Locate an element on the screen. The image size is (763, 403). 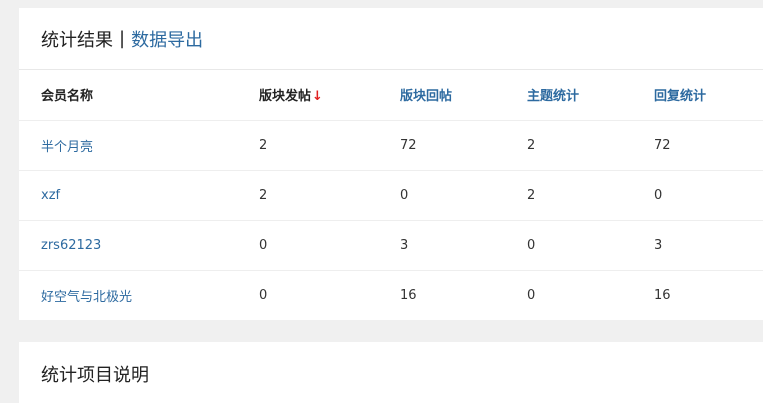
member-link: 半个月亮 is located at coordinates (67, 147).